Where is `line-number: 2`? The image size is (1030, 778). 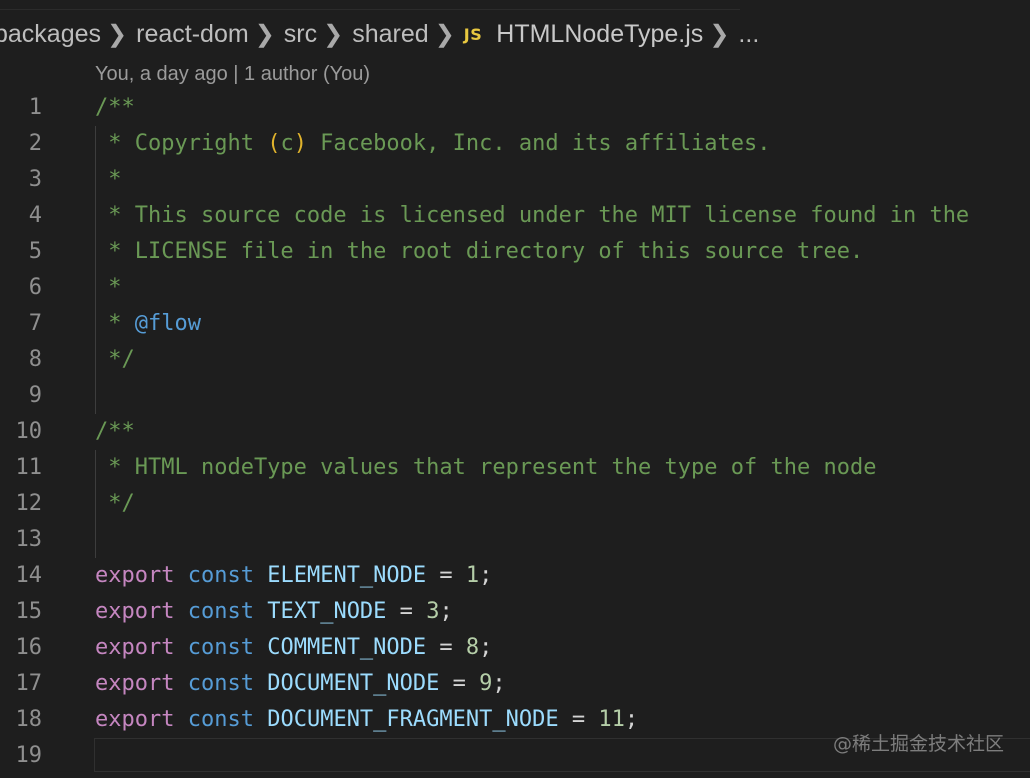 line-number: 2 is located at coordinates (35, 143).